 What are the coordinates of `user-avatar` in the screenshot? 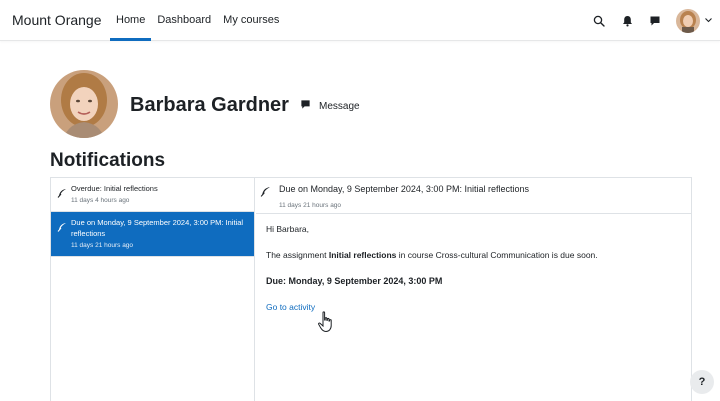 It's located at (688, 20).